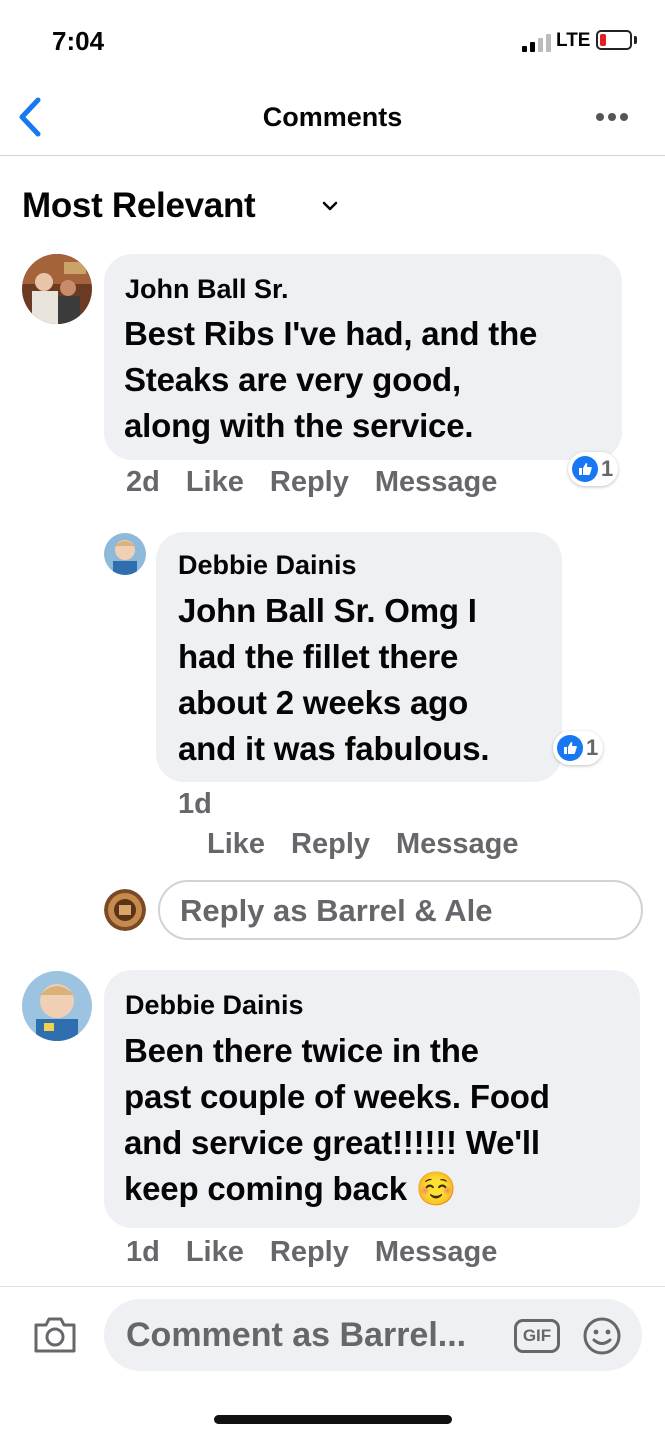 Image resolution: width=665 pixels, height=1440 pixels. I want to click on comment-actions: Like Reply Message, so click(376, 844).